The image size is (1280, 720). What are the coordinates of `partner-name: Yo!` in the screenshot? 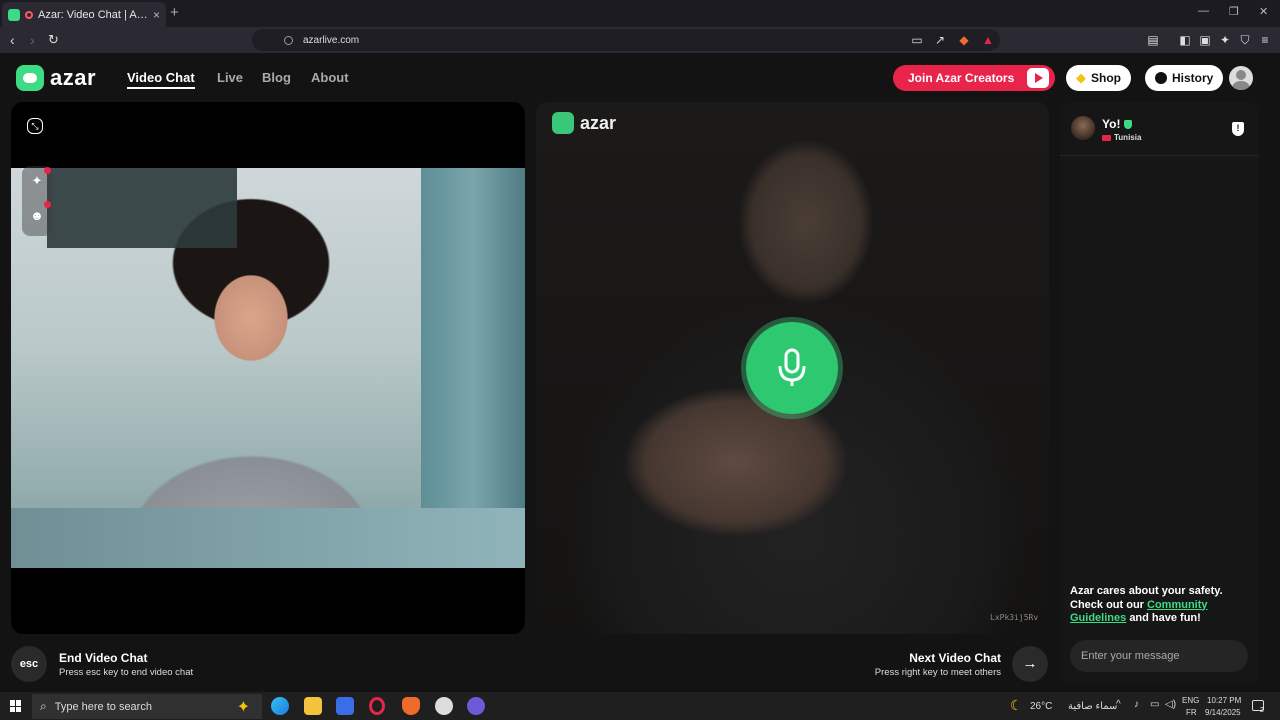 It's located at (1117, 124).